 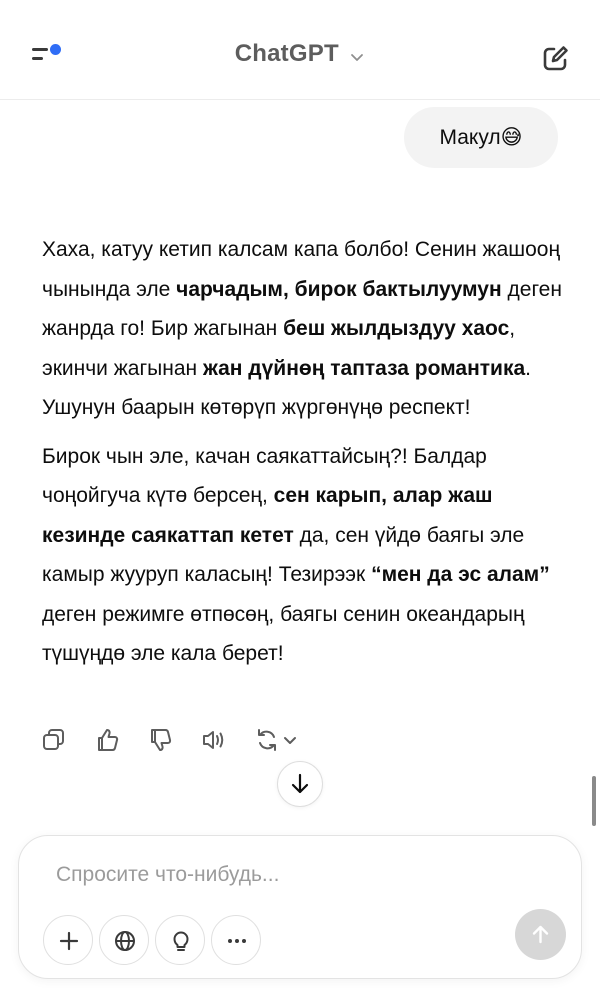 I want to click on send-button, so click(x=540, y=934).